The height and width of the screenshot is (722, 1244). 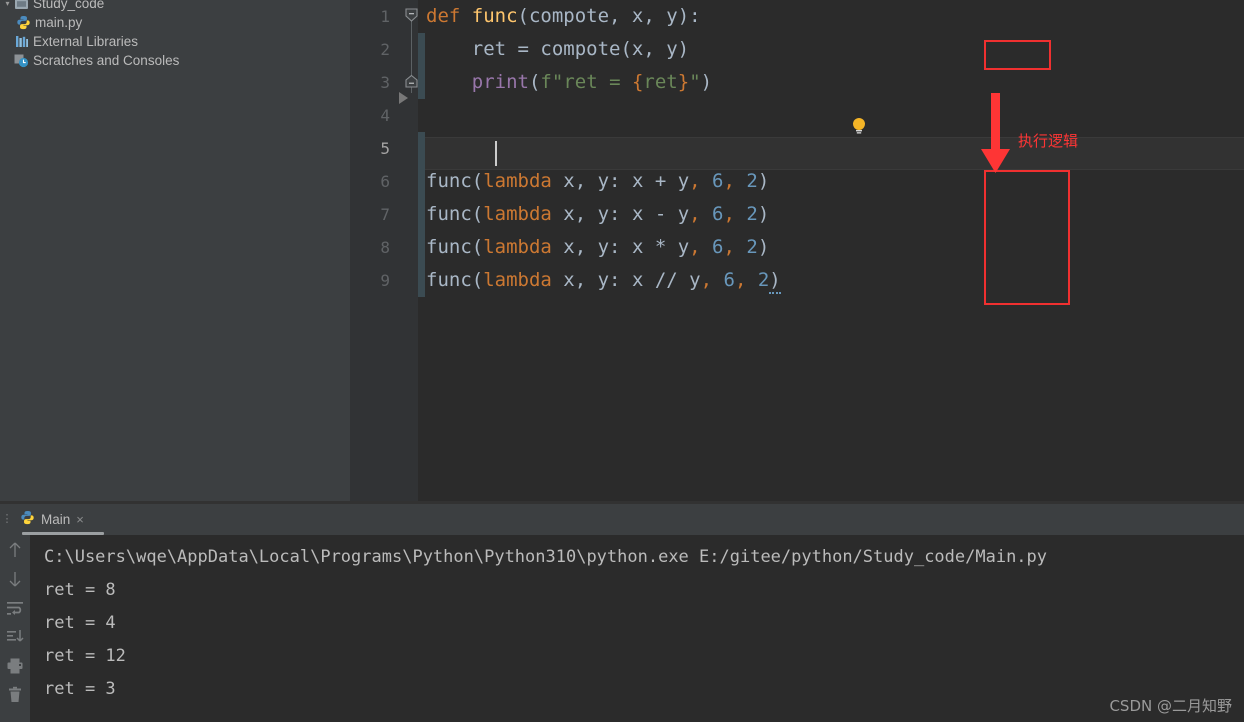 I want to click on watermark: CSDN @二月知野, so click(x=1170, y=706).